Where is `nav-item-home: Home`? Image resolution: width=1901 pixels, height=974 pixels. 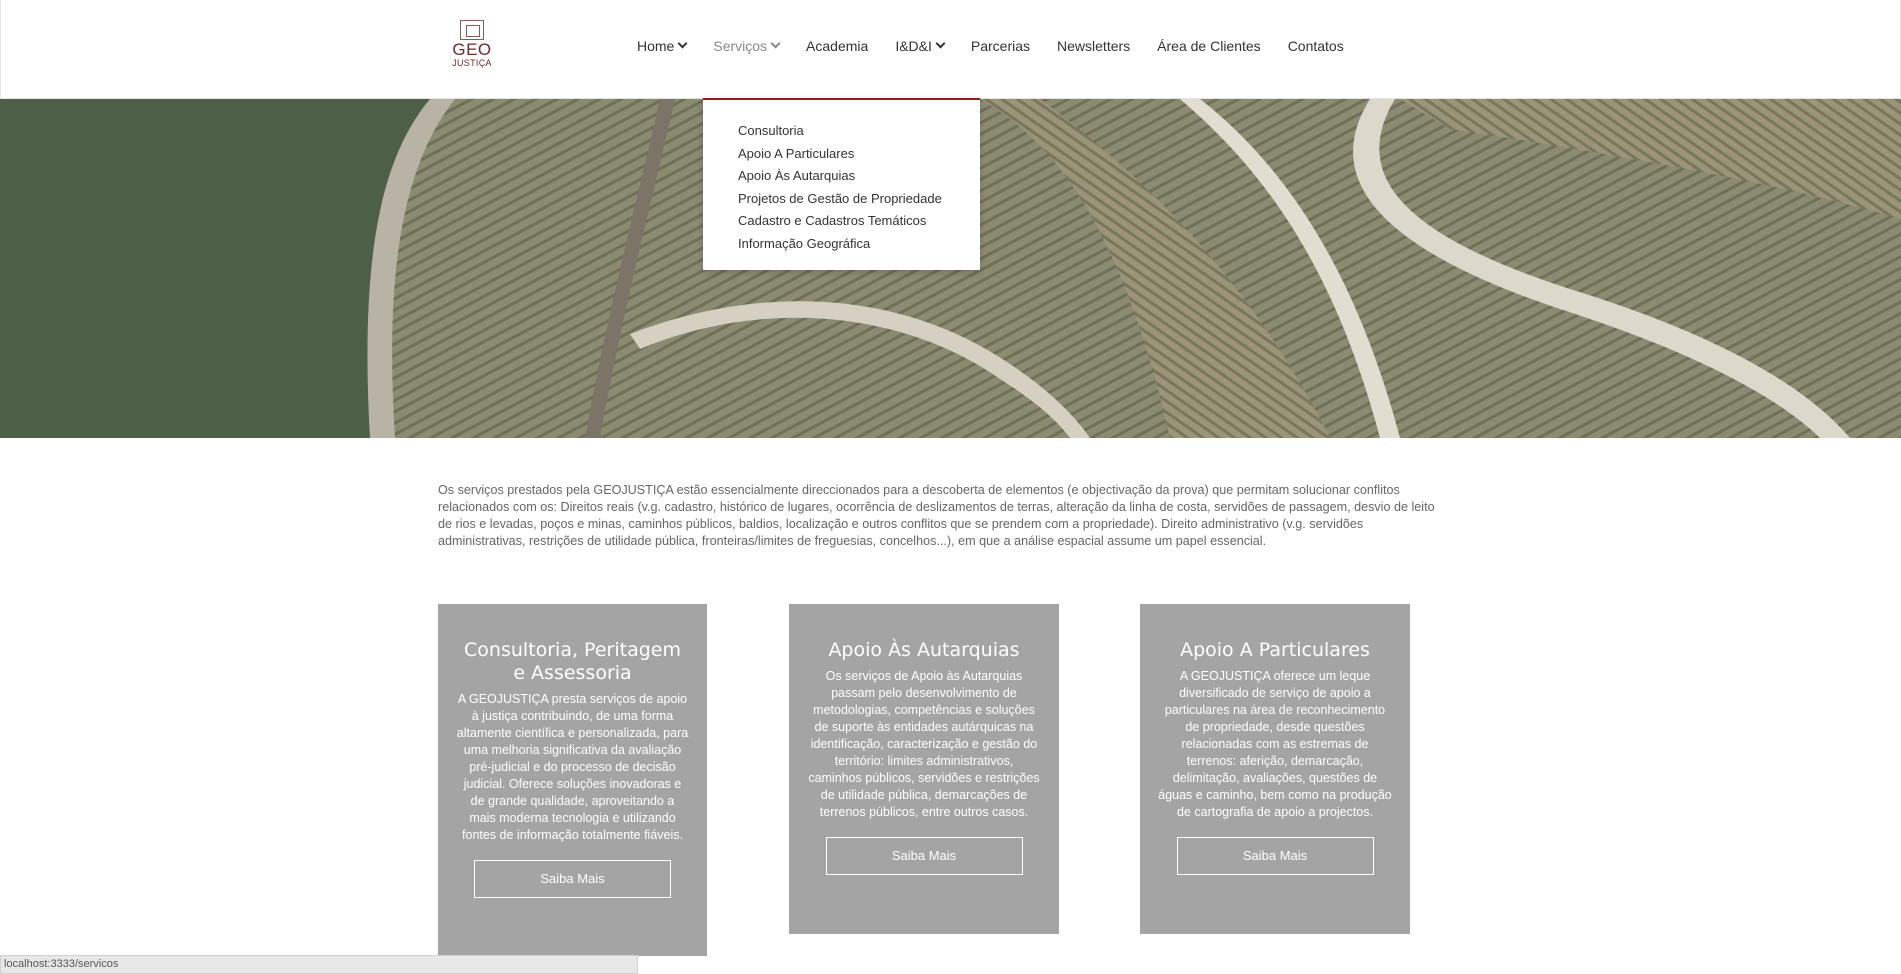
nav-item-home: Home is located at coordinates (662, 46).